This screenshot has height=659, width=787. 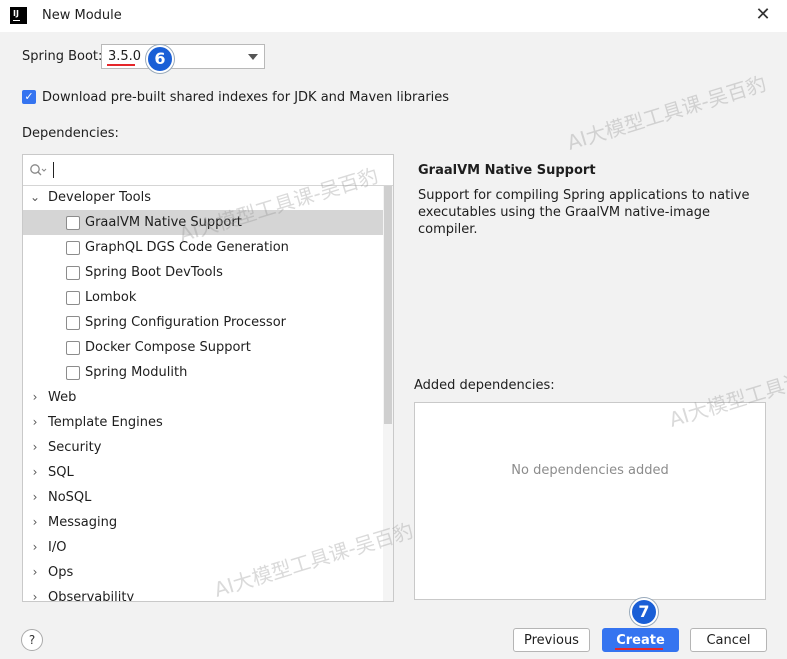 What do you see at coordinates (73, 223) in the screenshot?
I see `graalvm-checkbox` at bounding box center [73, 223].